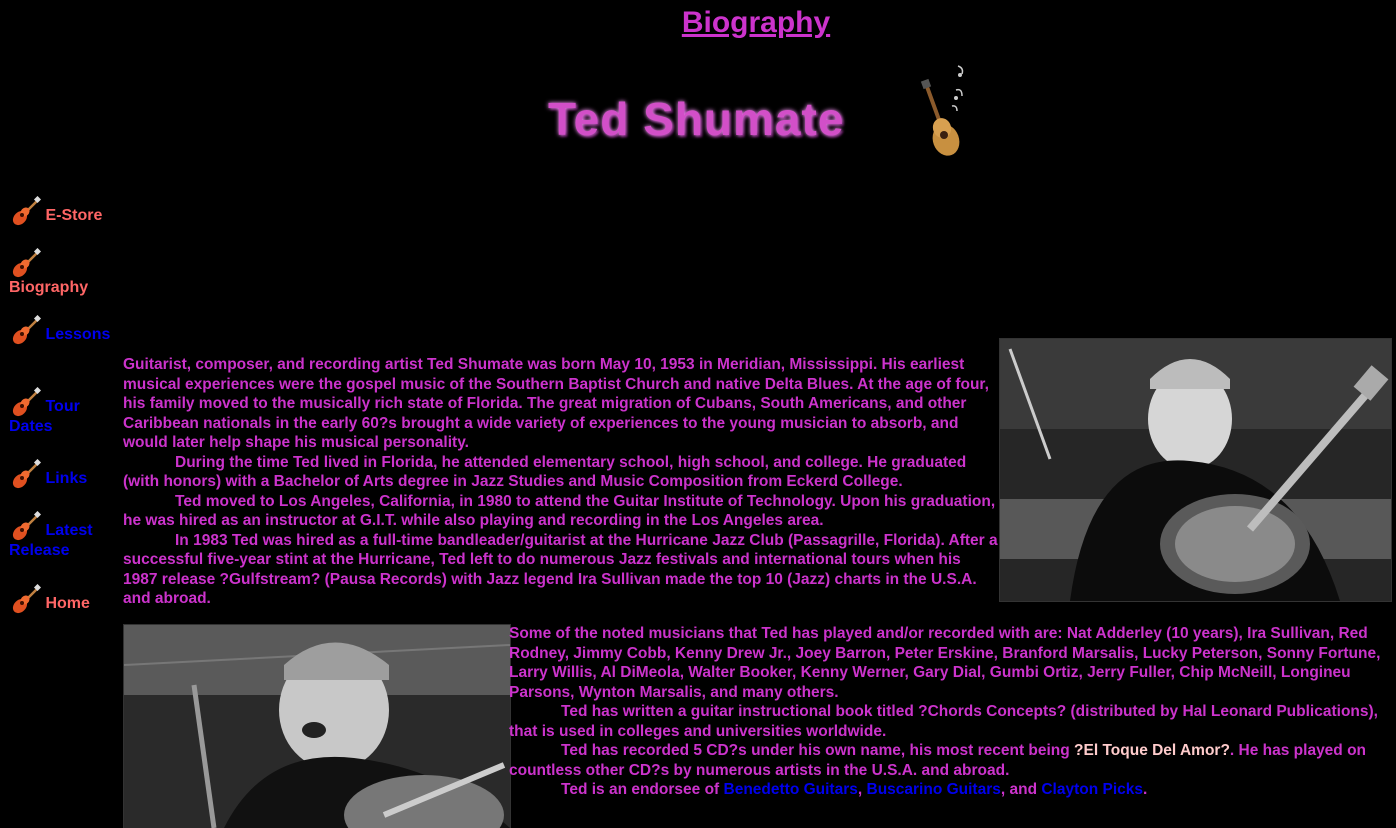 This screenshot has width=1396, height=828. I want to click on nav-item-label: Dates, so click(31, 426).